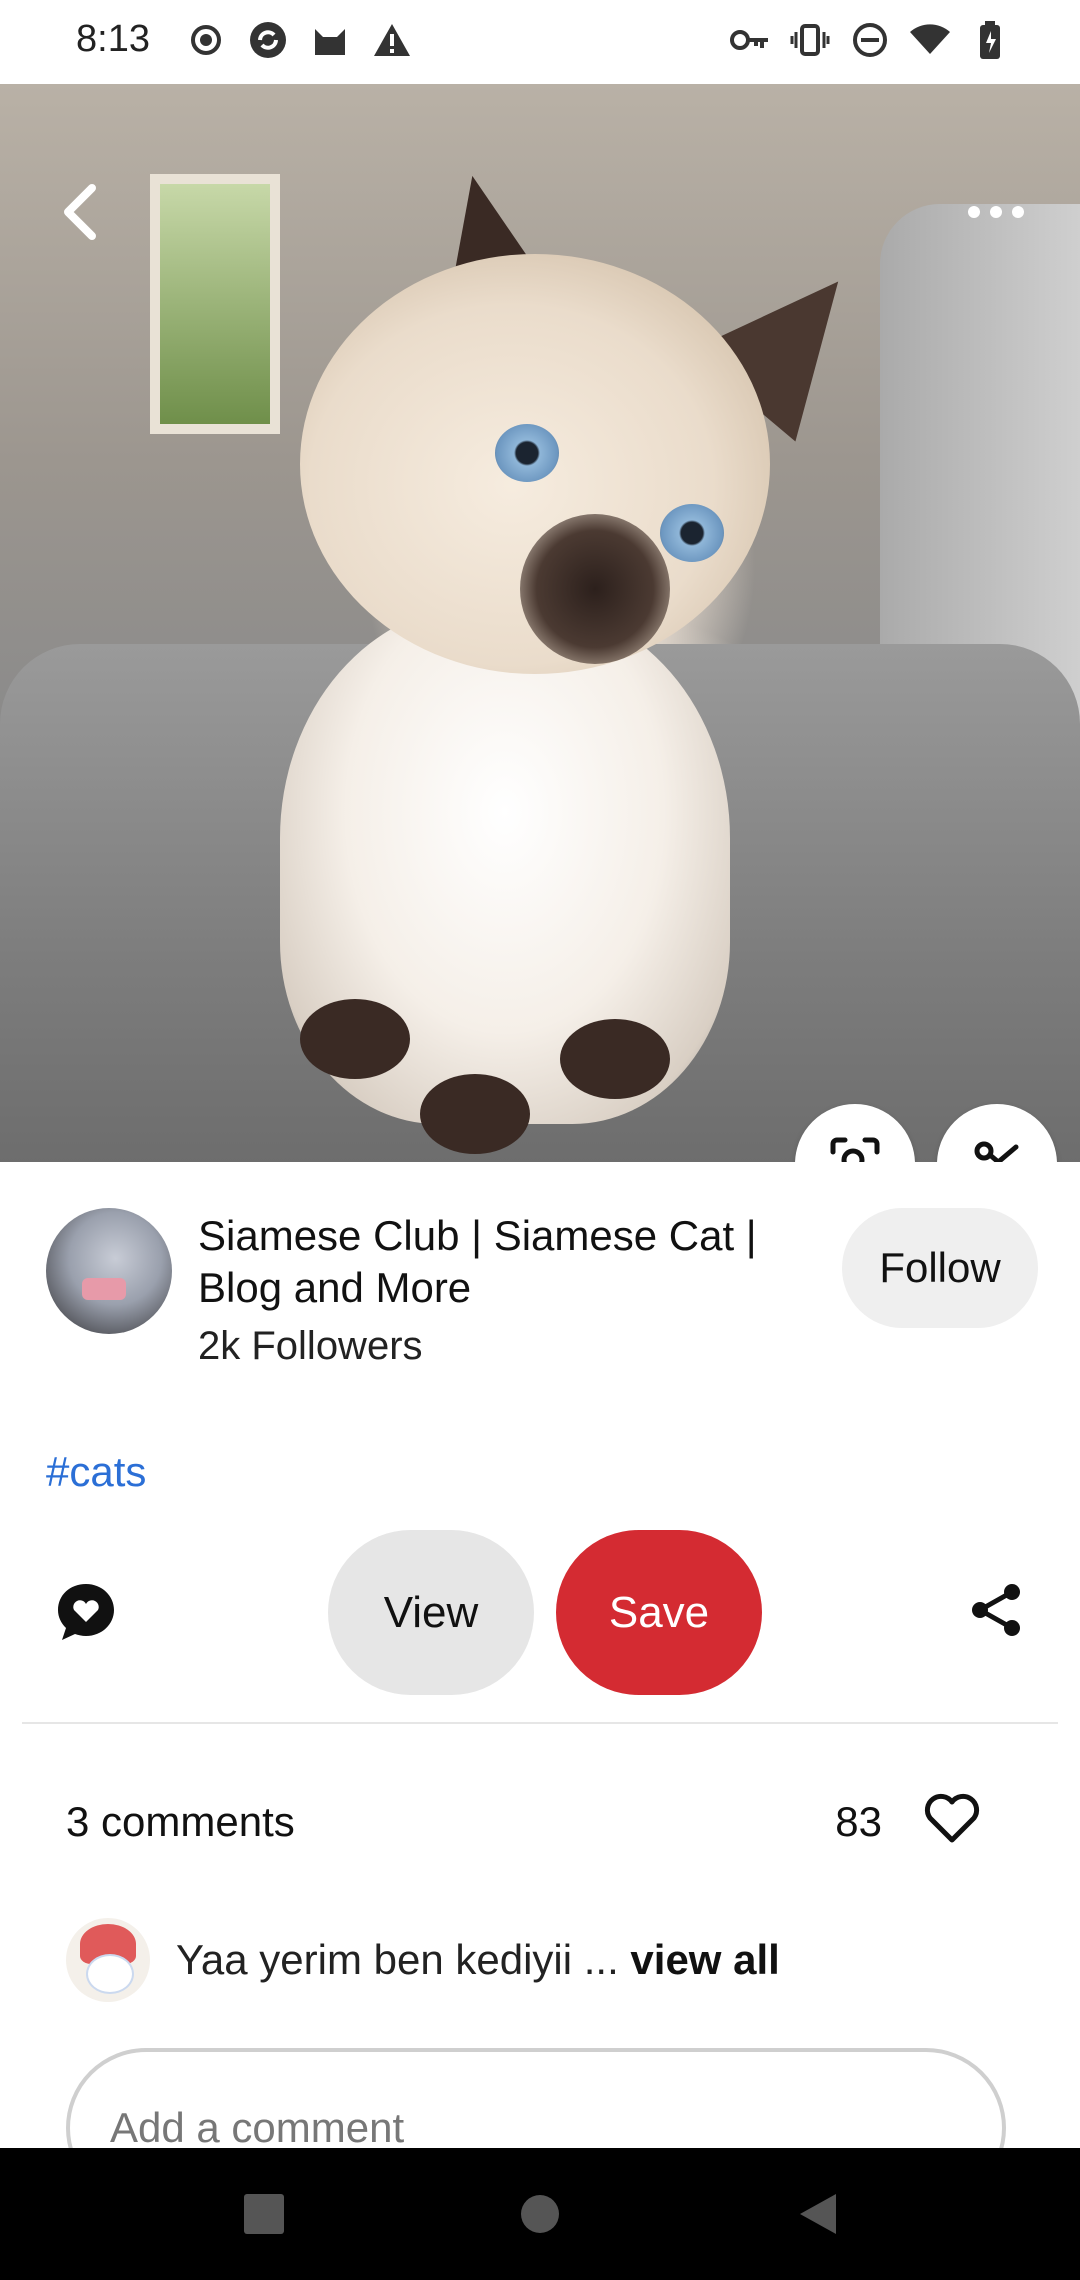  What do you see at coordinates (104, 1289) in the screenshot?
I see `avatar-bow` at bounding box center [104, 1289].